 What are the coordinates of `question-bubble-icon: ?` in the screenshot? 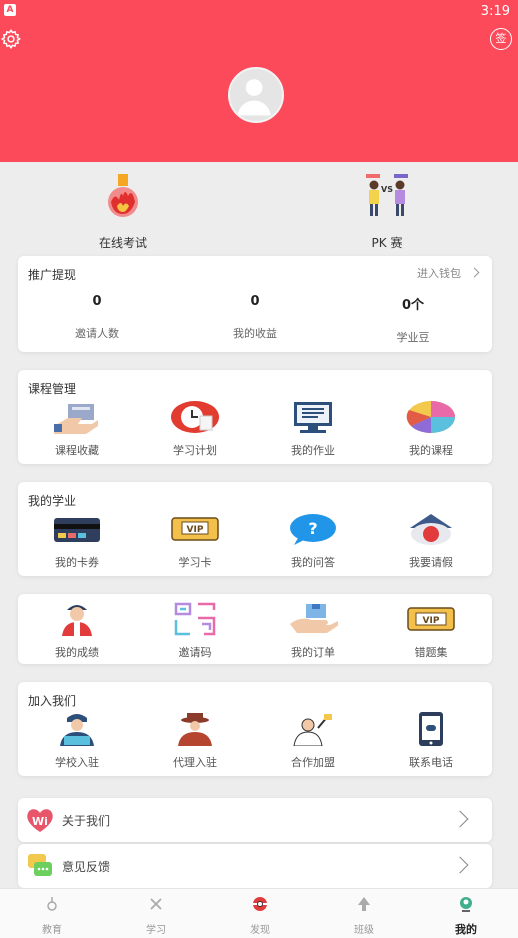 It's located at (313, 529).